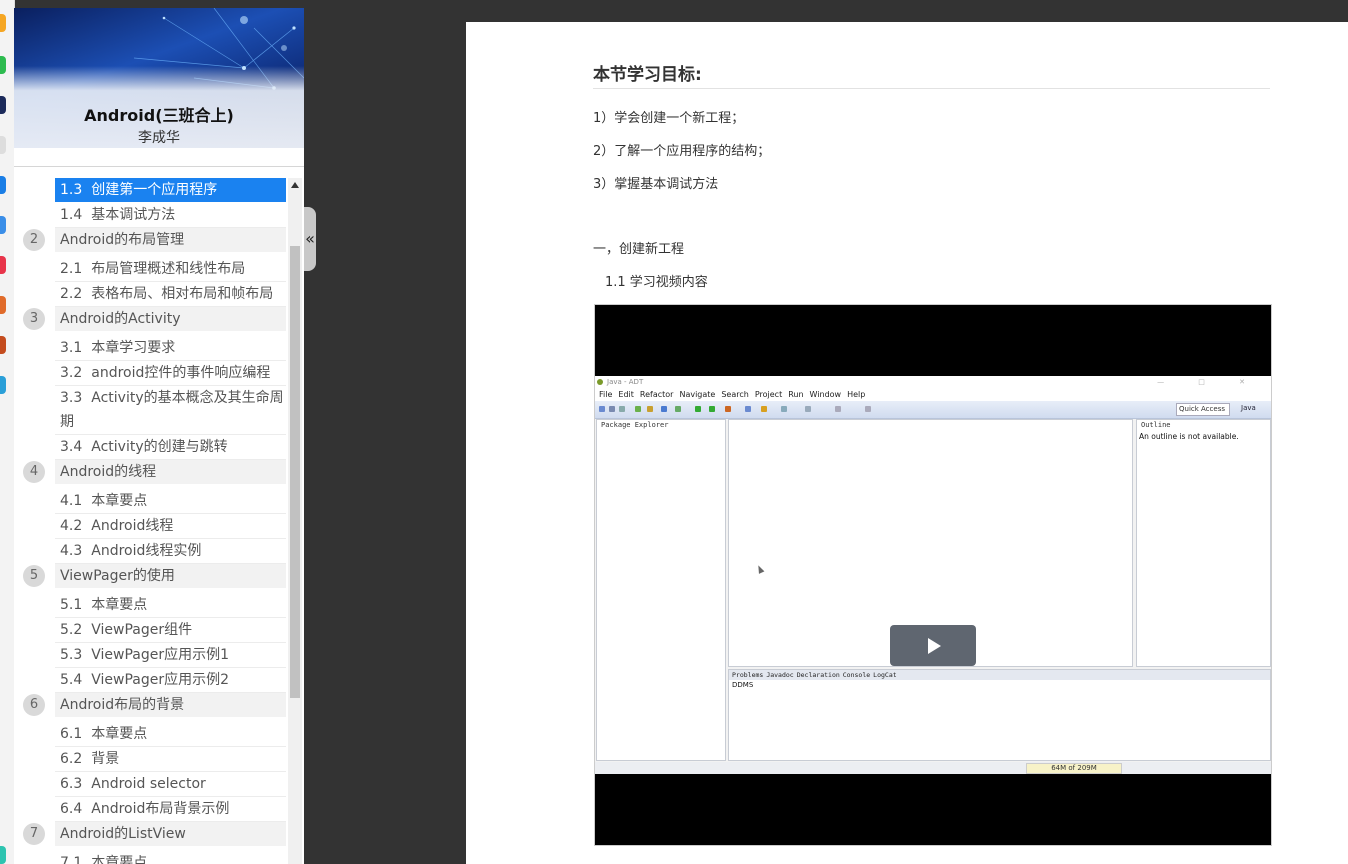 The image size is (1348, 864). I want to click on ide-title-bar: Java - ADT — □ ✕, so click(933, 382).